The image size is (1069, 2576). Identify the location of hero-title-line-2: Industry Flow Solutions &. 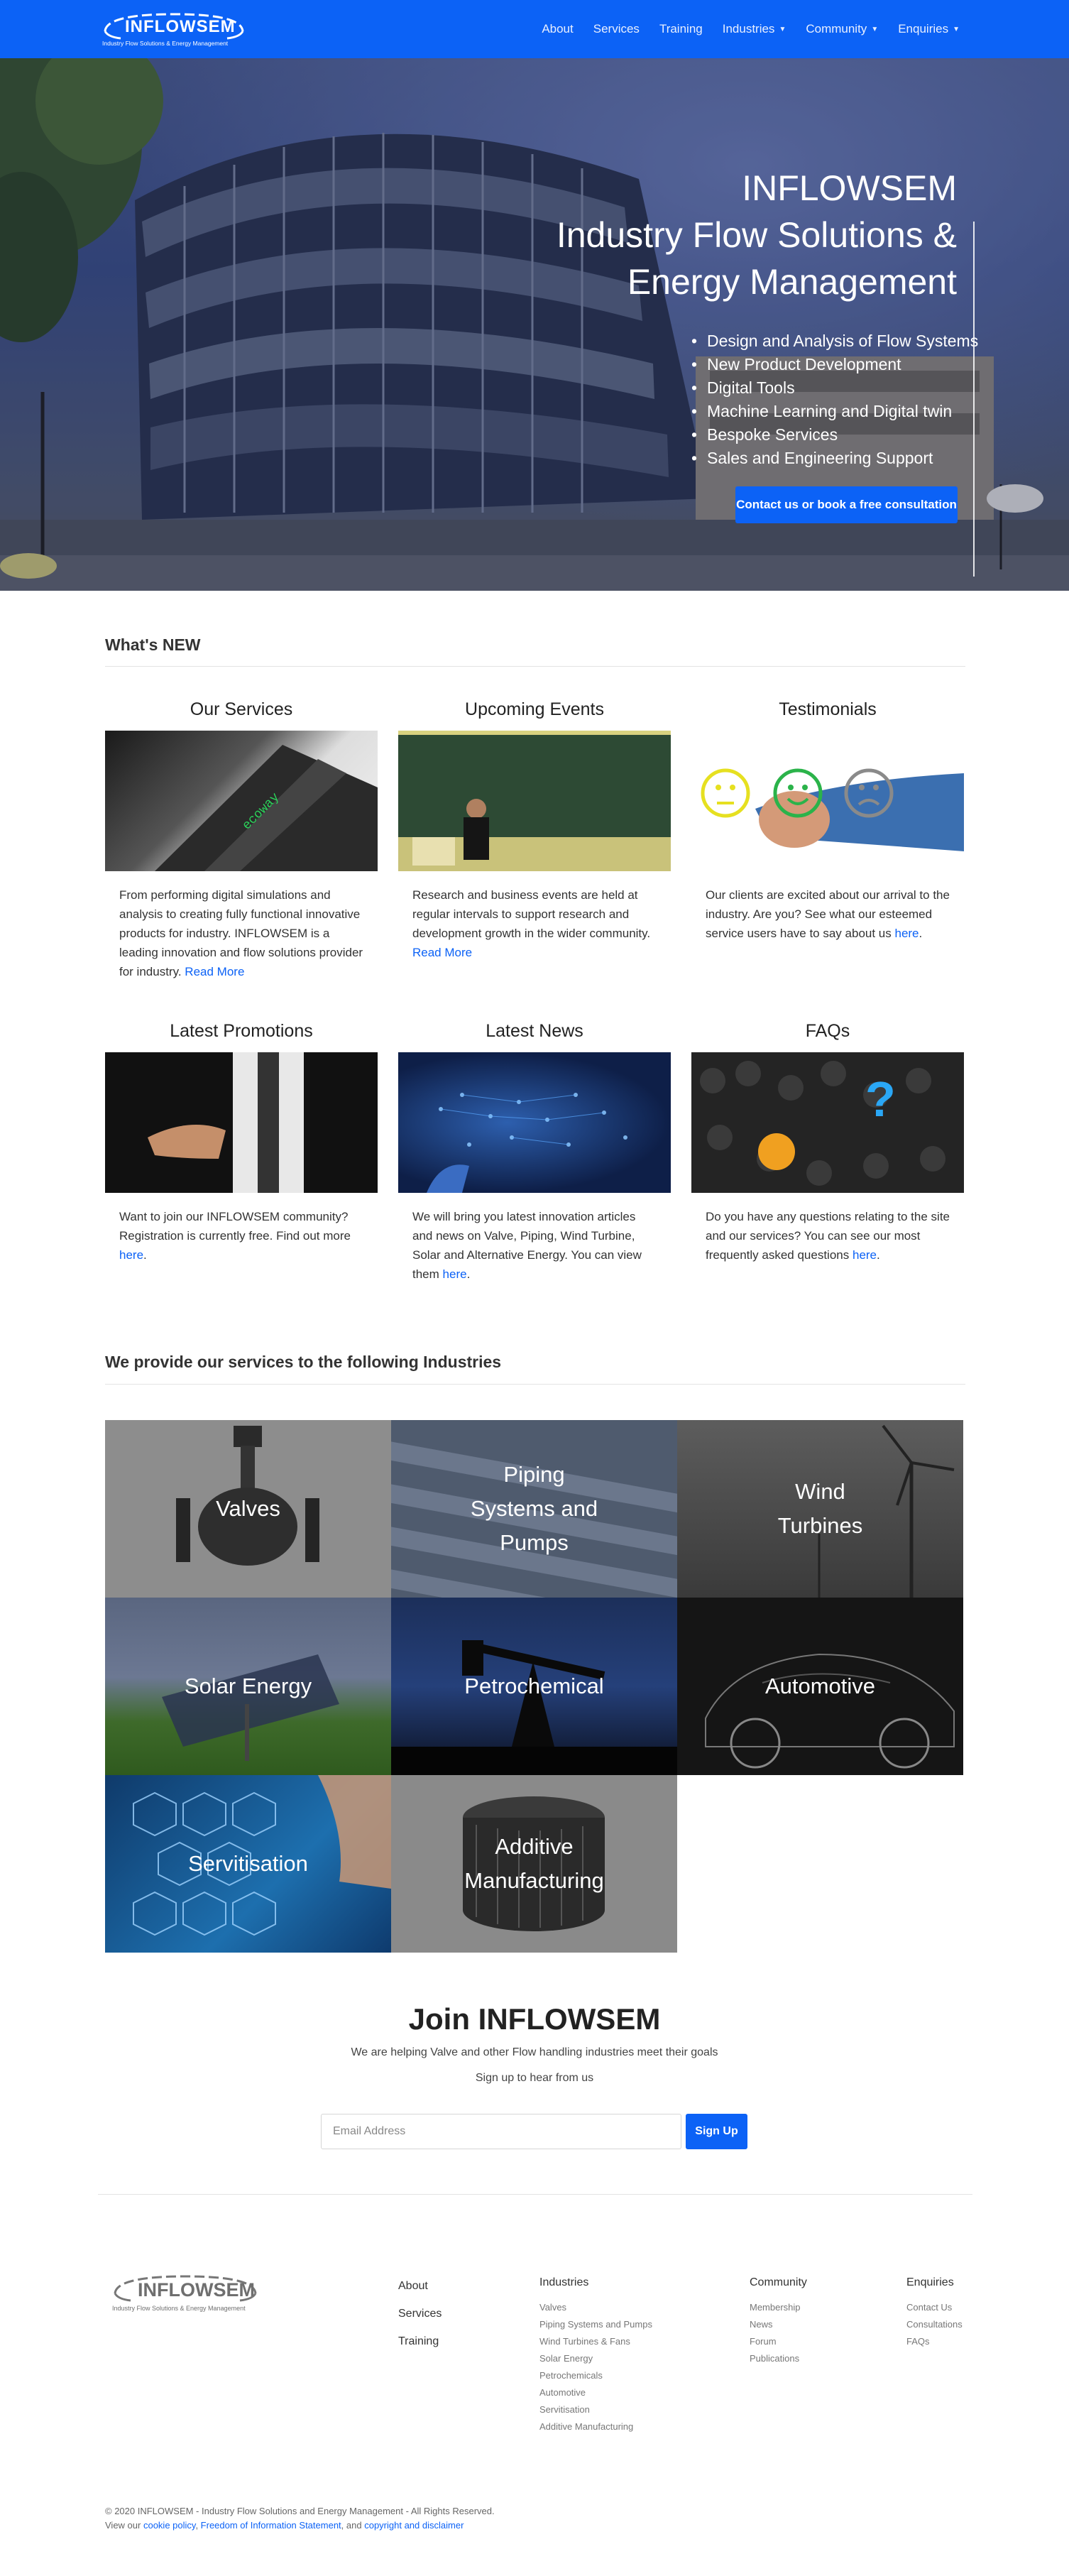
(756, 235).